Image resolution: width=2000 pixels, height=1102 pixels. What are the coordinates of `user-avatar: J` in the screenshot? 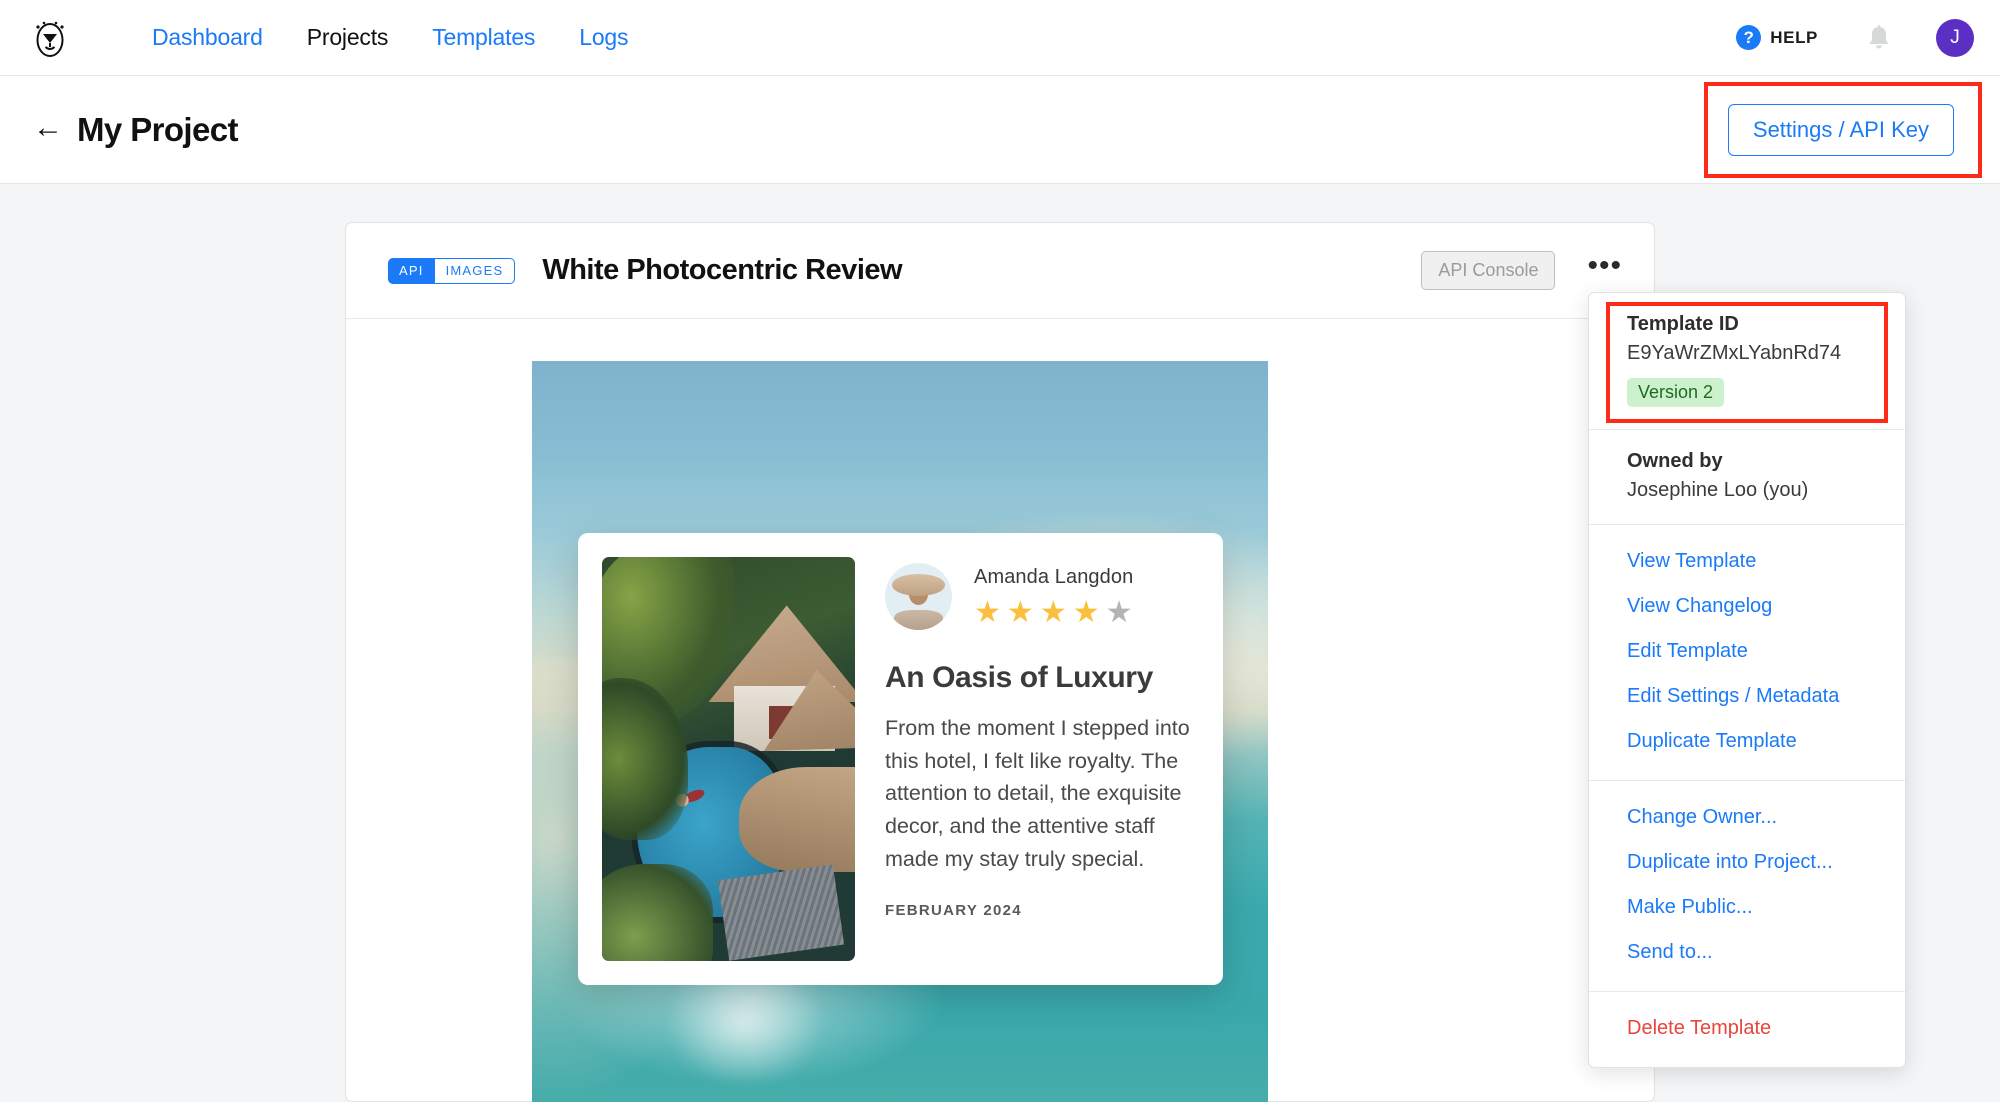 It's located at (1955, 37).